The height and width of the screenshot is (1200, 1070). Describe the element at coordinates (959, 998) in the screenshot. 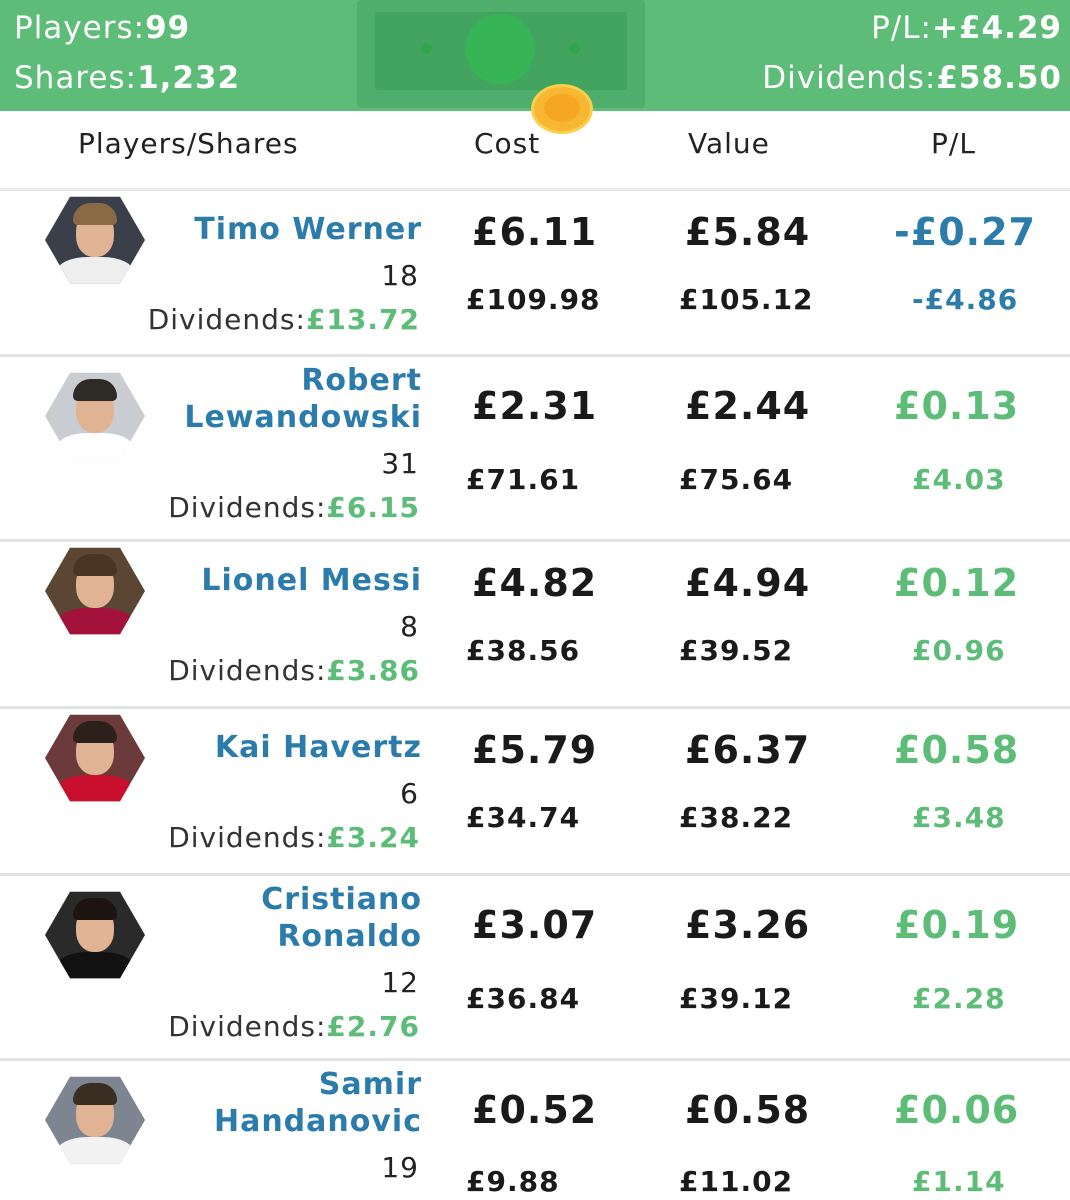

I see `pl-total: £2.28` at that location.